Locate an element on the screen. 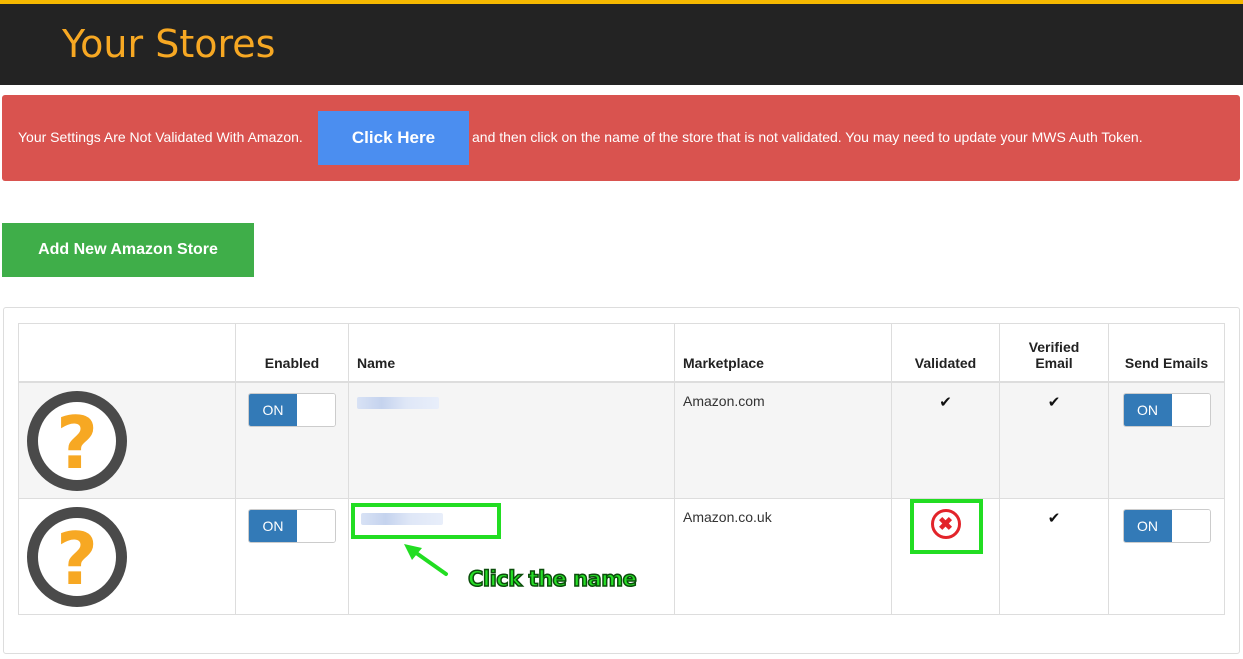 The width and height of the screenshot is (1243, 659). store-name-link is located at coordinates (398, 402).